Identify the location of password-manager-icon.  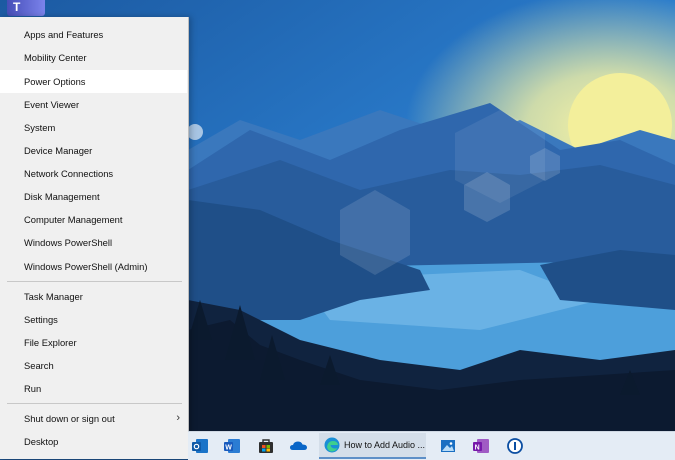
(515, 446).